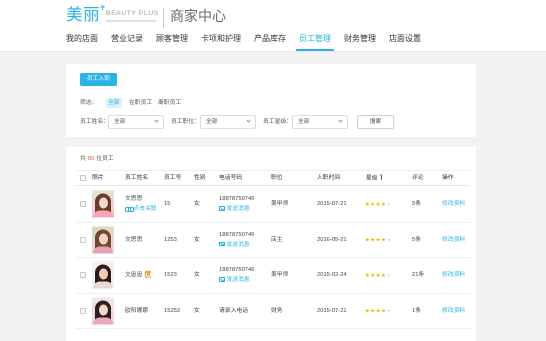  Describe the element at coordinates (129, 209) in the screenshot. I see `link-icon` at that location.